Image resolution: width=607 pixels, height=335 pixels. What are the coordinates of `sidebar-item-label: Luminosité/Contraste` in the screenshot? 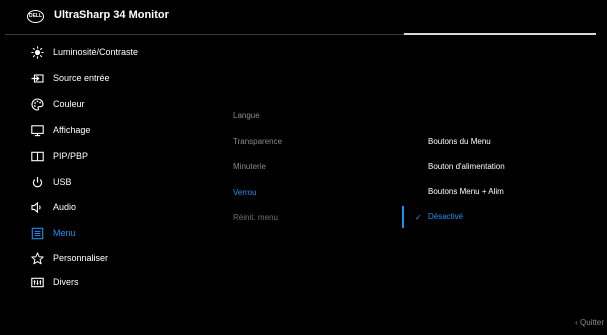 It's located at (96, 52).